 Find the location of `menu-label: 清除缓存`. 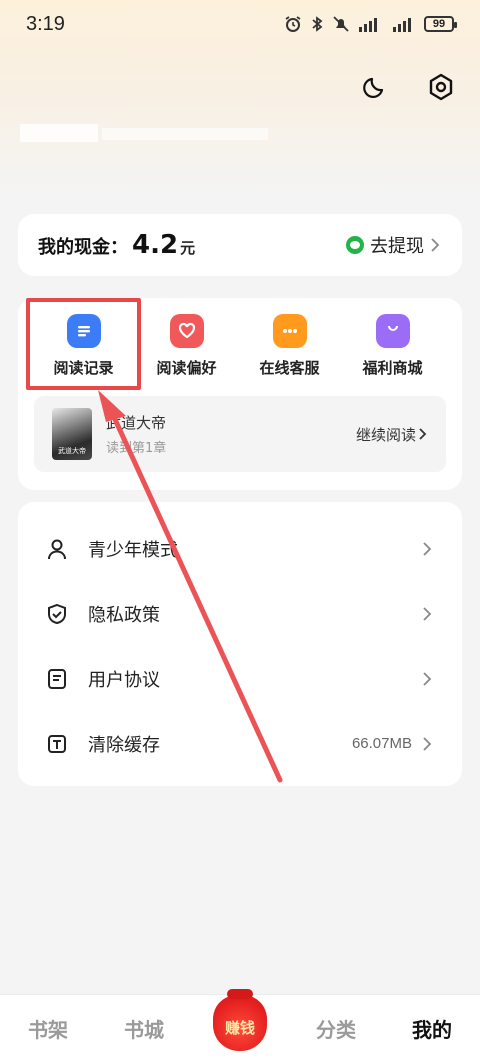

menu-label: 清除缓存 is located at coordinates (124, 745).